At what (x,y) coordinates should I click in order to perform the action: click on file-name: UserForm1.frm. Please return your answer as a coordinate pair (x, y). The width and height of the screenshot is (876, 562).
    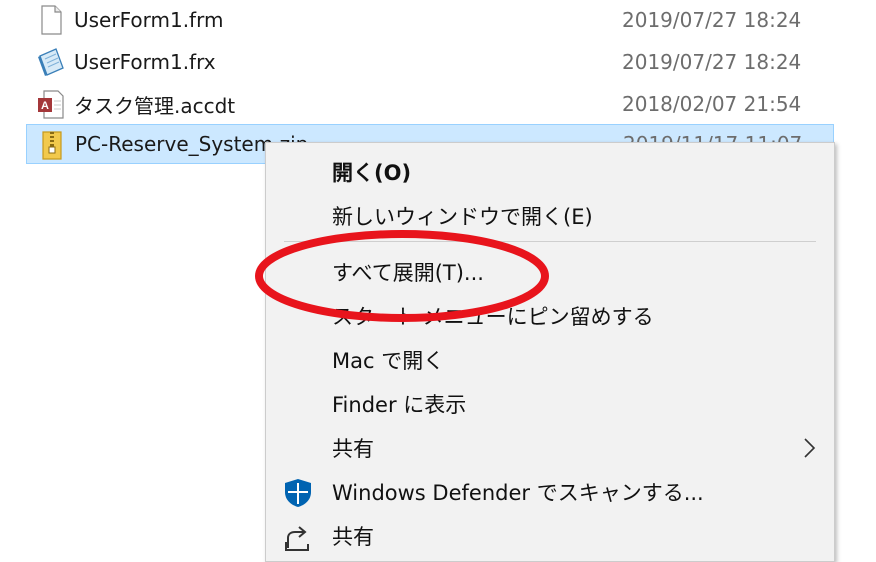
    Looking at the image, I should click on (149, 20).